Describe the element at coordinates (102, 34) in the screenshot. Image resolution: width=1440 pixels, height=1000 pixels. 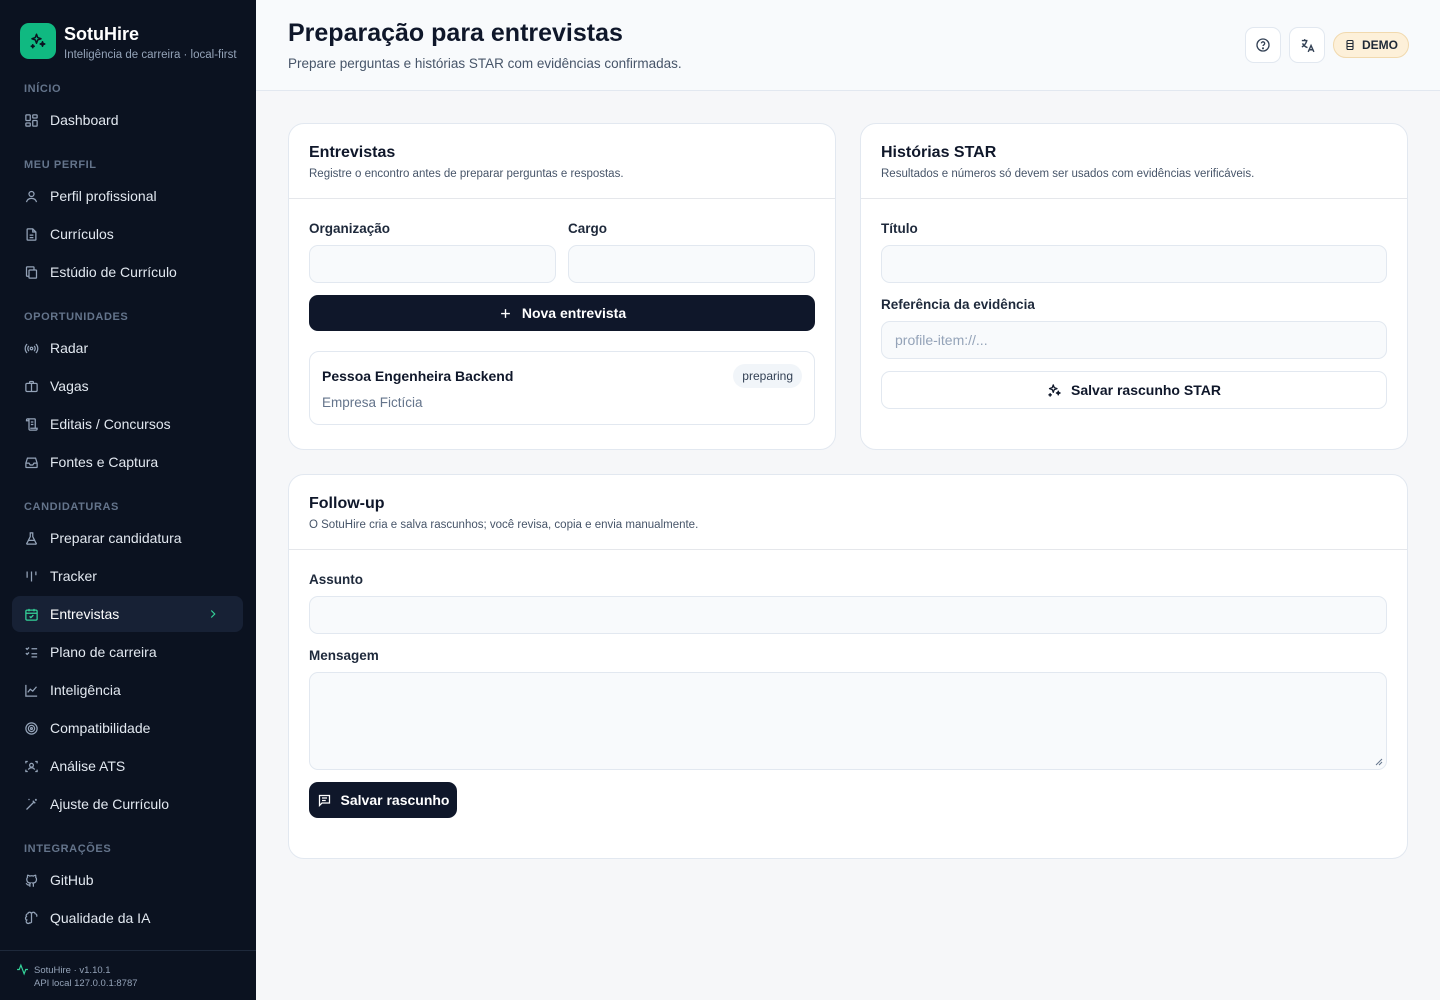
I see `app-name: SotuHire` at that location.